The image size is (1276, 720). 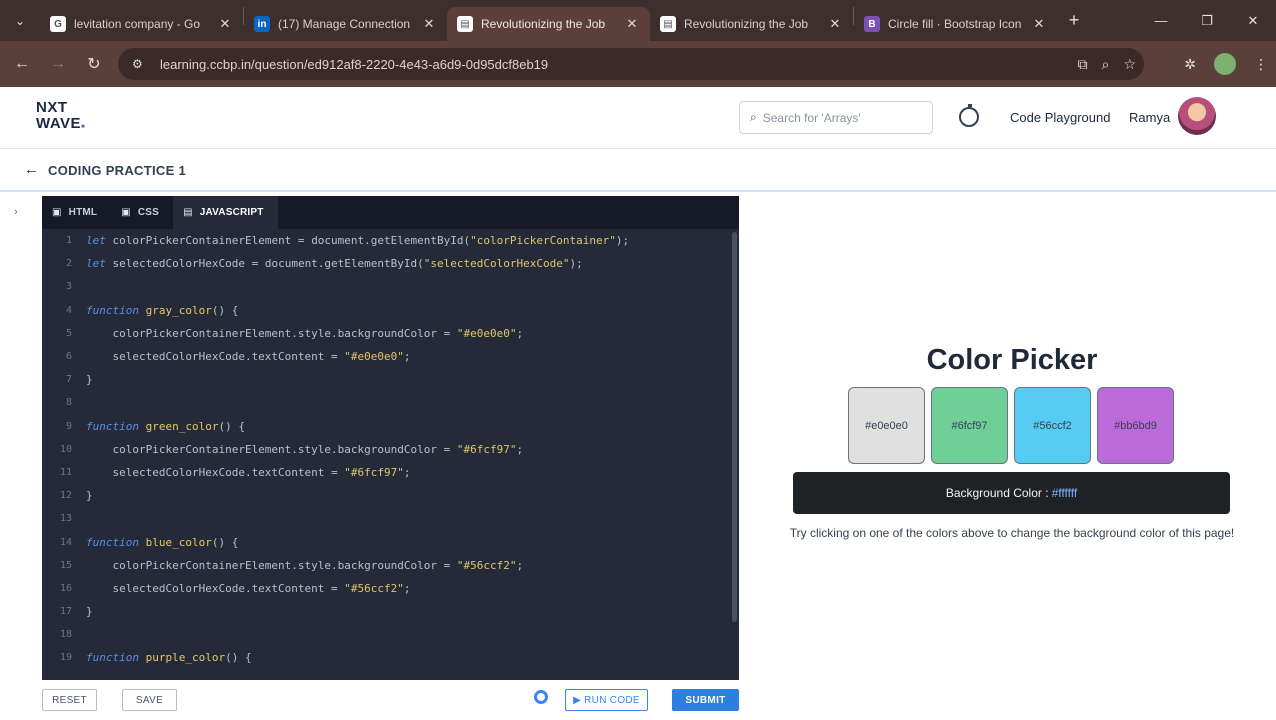 I want to click on browser-tab: in (17) Manage Connection ✕, so click(x=345, y=24).